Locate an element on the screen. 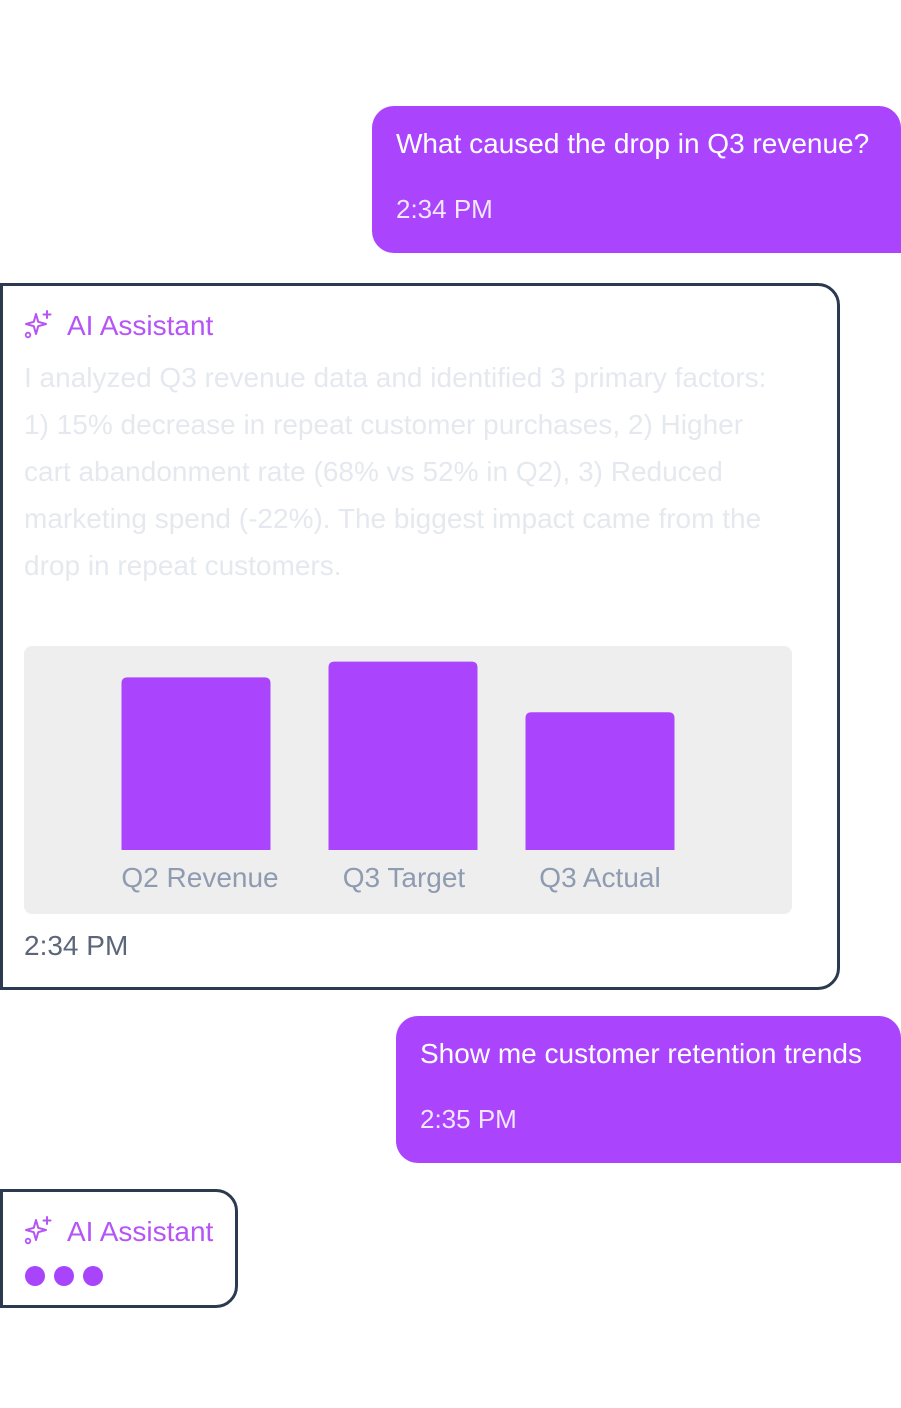 The width and height of the screenshot is (901, 1408). typing-indicator is located at coordinates (64, 1276).